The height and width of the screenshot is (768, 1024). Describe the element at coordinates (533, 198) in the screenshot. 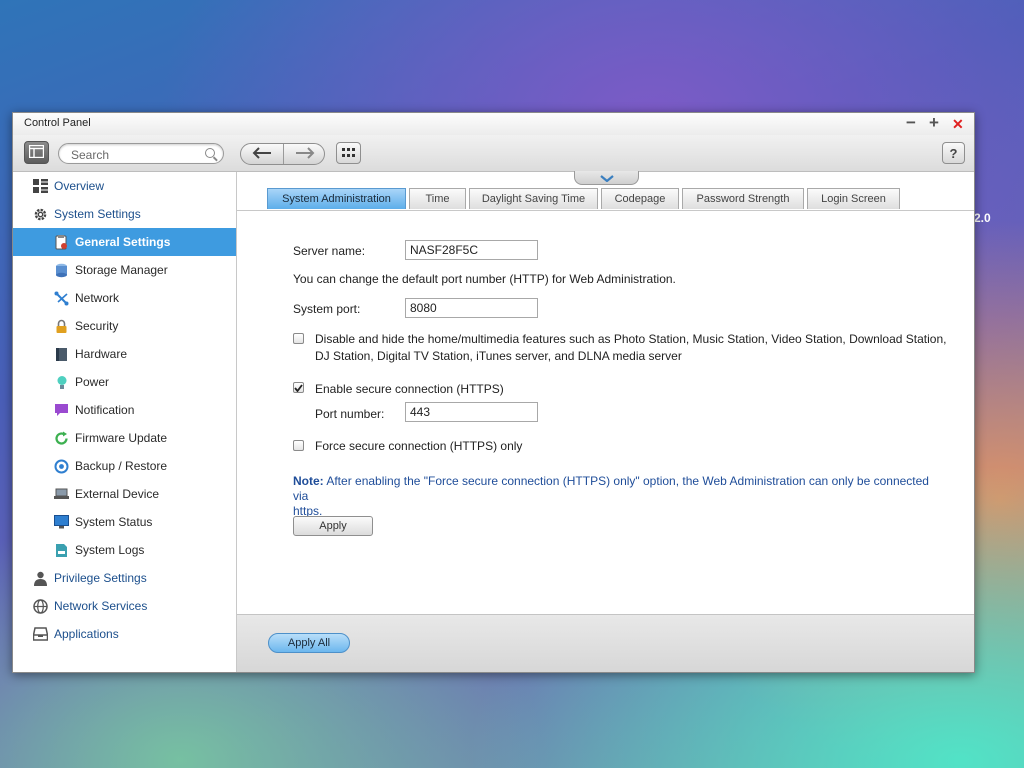

I see `tab-daylight-saving-time: Daylight Saving Time` at that location.